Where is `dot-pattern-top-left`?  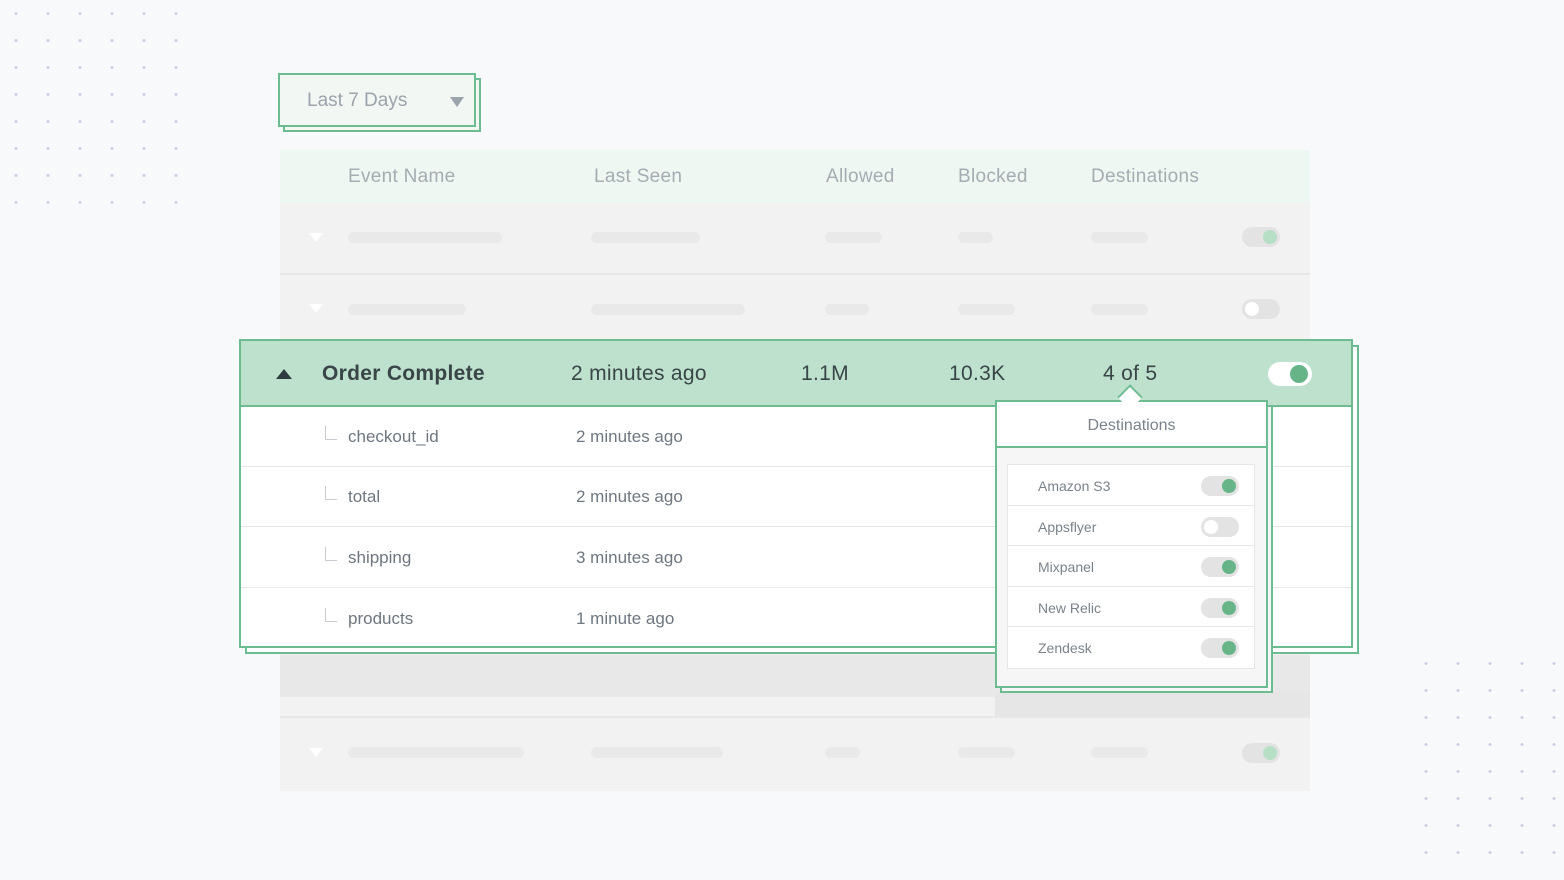
dot-pattern-top-left is located at coordinates (95, 107).